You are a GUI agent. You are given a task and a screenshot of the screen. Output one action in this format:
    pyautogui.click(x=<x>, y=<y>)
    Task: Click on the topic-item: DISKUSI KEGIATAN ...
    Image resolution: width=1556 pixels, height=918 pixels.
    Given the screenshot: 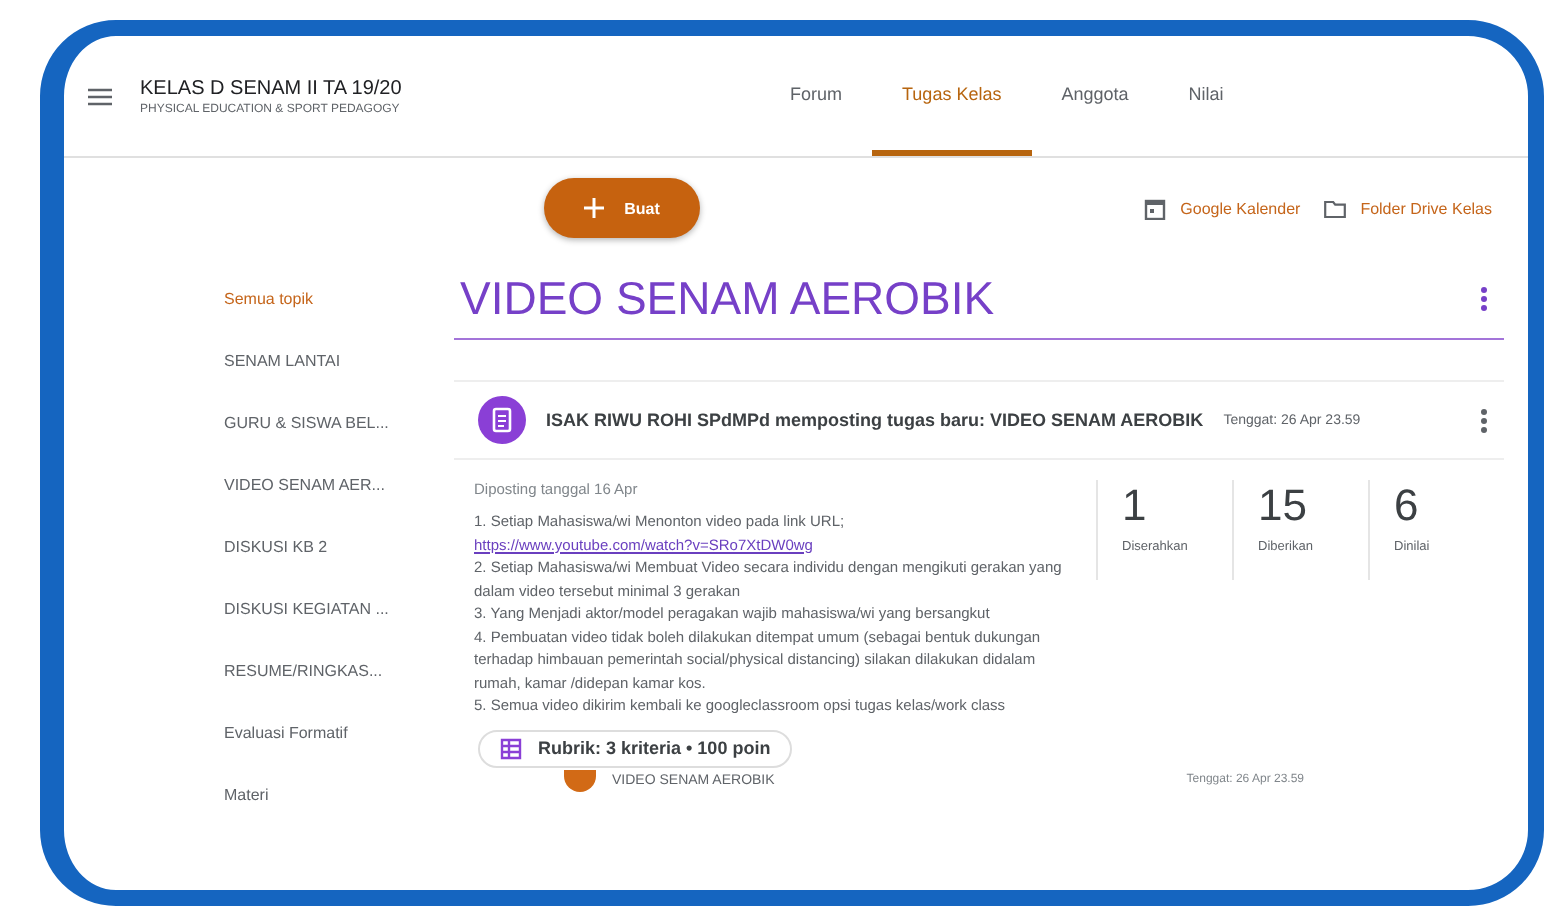 What is the action you would take?
    pyautogui.click(x=306, y=609)
    